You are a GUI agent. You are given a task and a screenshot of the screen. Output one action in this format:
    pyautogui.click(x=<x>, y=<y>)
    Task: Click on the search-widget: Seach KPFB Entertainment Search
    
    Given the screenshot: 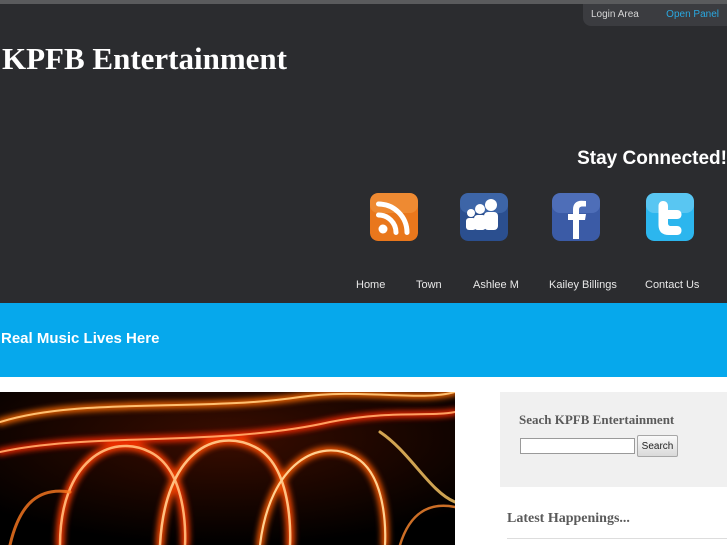 What is the action you would take?
    pyautogui.click(x=613, y=439)
    